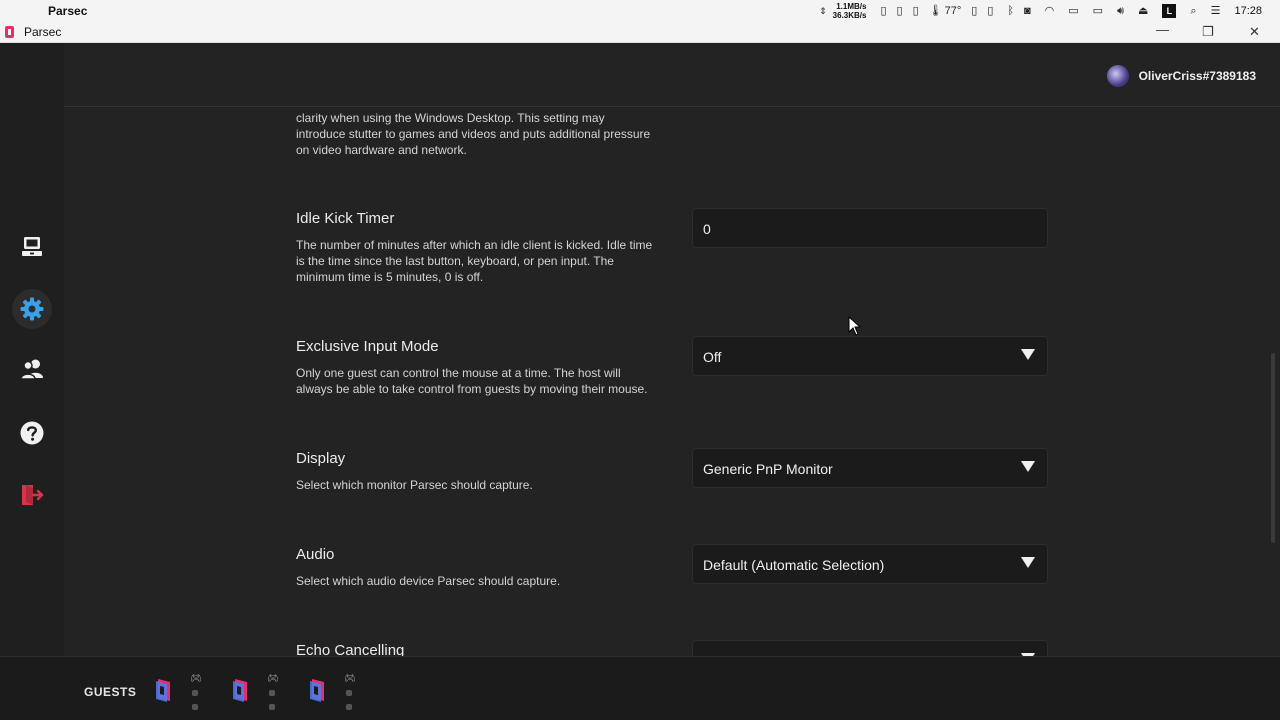  Describe the element at coordinates (1169, 11) in the screenshot. I see `input-source-badge: L` at that location.